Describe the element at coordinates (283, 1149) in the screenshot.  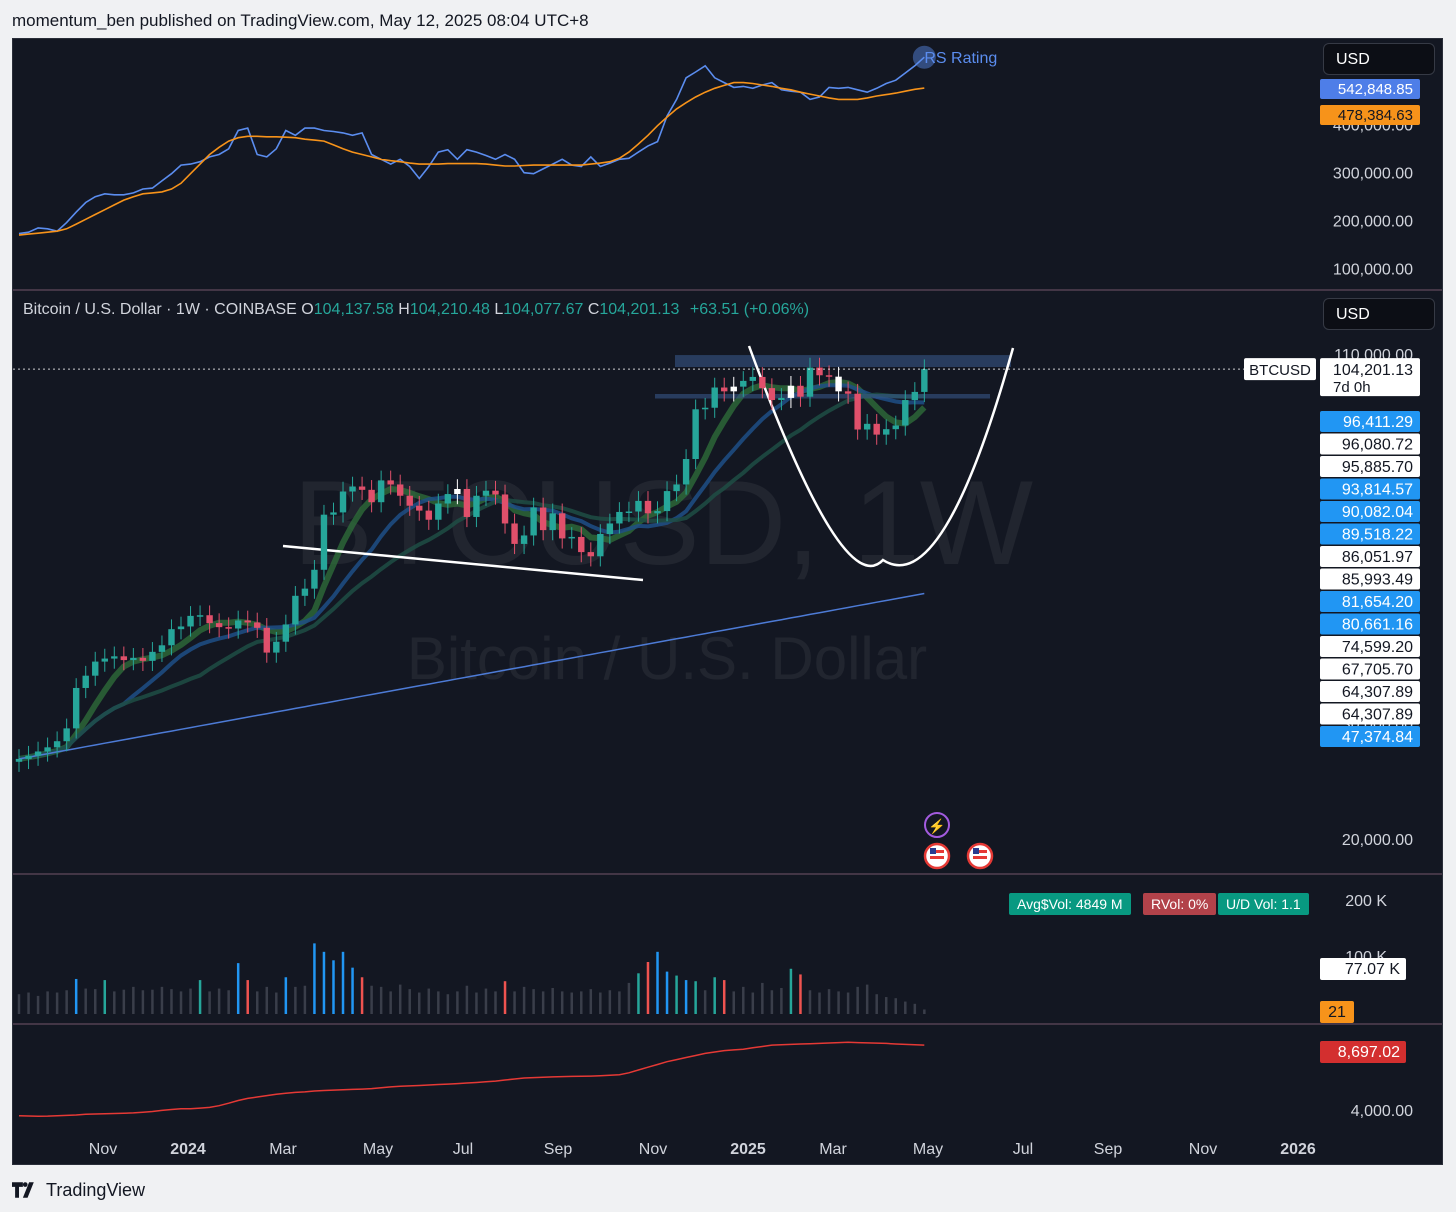
I see `time-axis-tick: Mar` at that location.